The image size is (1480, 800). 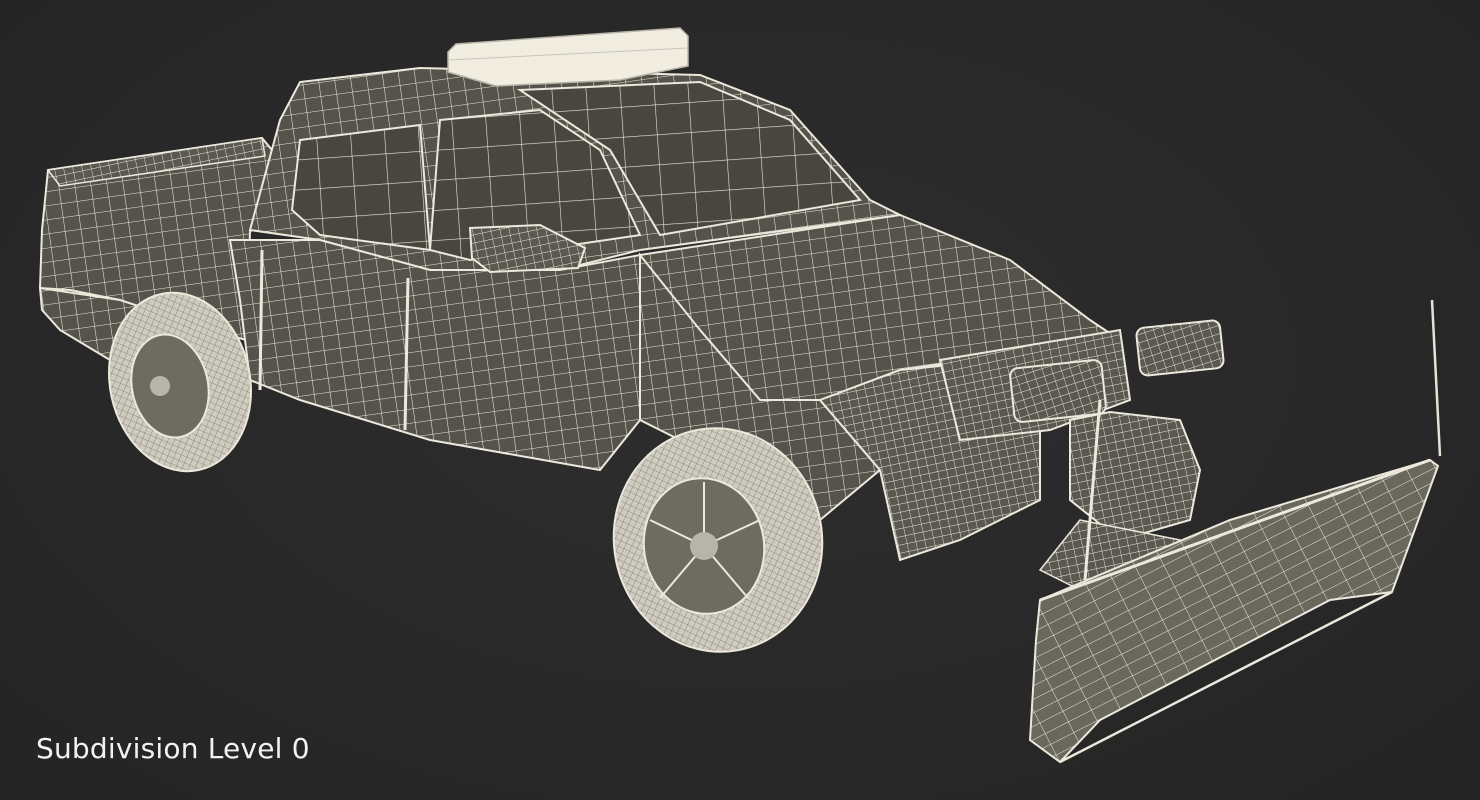 What do you see at coordinates (173, 748) in the screenshot?
I see `subdivision-level-caption: Subdivision Level 0` at bounding box center [173, 748].